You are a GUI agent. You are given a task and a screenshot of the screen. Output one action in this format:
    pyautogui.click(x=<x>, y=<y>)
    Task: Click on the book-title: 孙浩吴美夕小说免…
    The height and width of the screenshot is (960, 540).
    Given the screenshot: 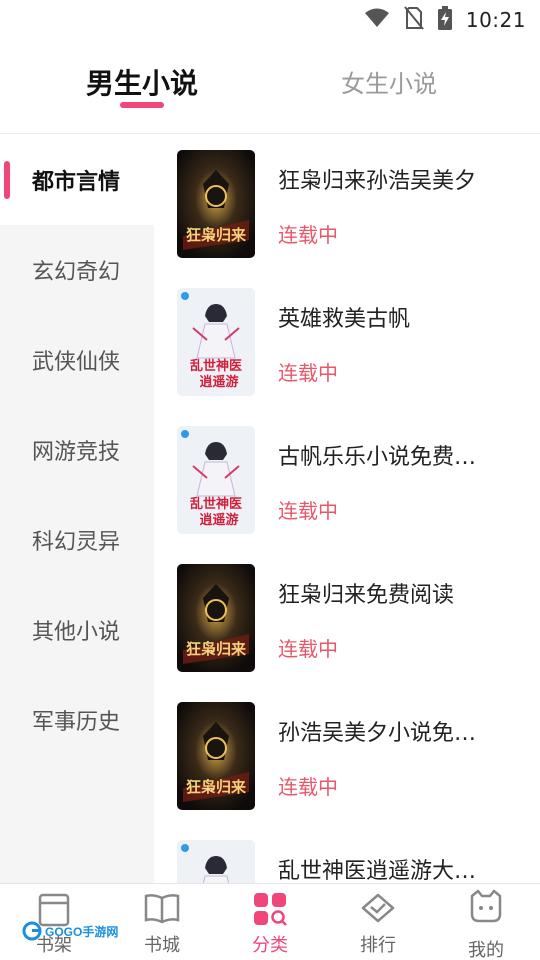 What is the action you would take?
    pyautogui.click(x=377, y=733)
    